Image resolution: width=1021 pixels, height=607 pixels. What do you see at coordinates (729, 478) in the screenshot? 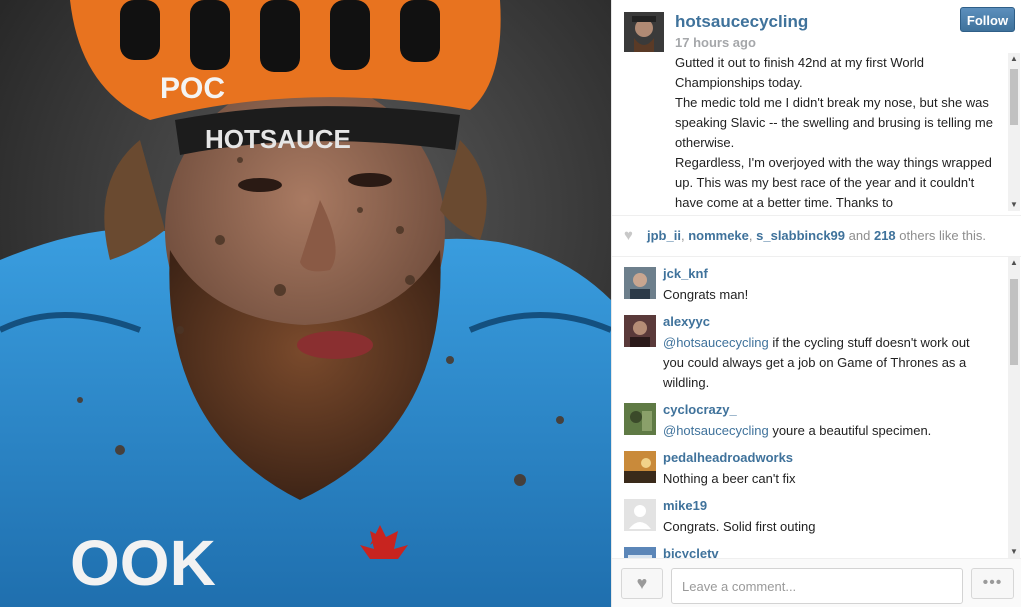
I see `comment-body: Nothing a beer can't fix` at bounding box center [729, 478].